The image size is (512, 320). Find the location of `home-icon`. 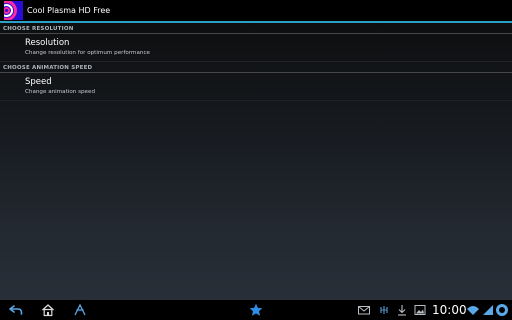

home-icon is located at coordinates (48, 310).